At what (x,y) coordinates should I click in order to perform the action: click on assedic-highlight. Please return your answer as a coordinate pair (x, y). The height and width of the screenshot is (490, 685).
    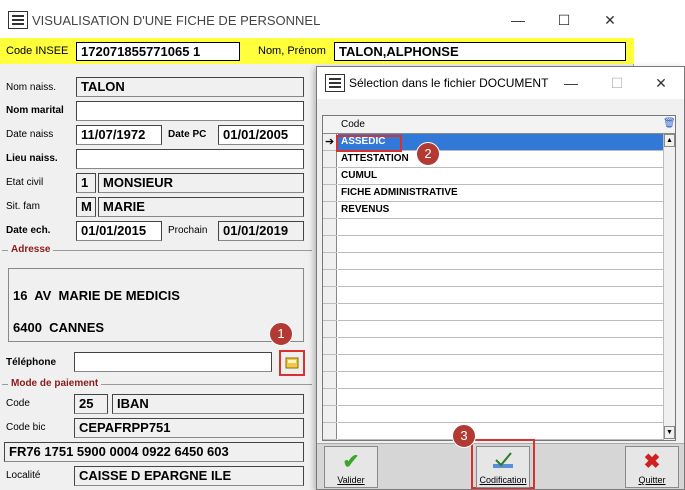
    Looking at the image, I should click on (369, 143).